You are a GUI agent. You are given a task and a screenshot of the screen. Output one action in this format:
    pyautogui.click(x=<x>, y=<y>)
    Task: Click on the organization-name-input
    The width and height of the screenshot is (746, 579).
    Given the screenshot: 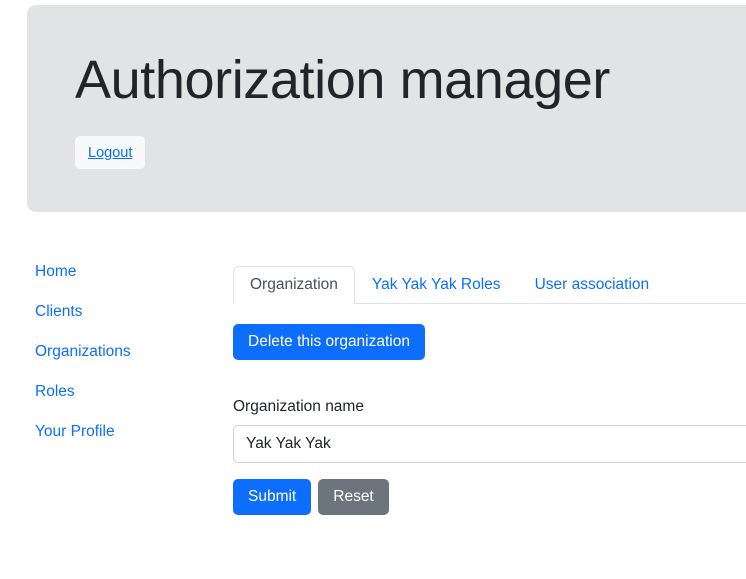 What is the action you would take?
    pyautogui.click(x=489, y=444)
    